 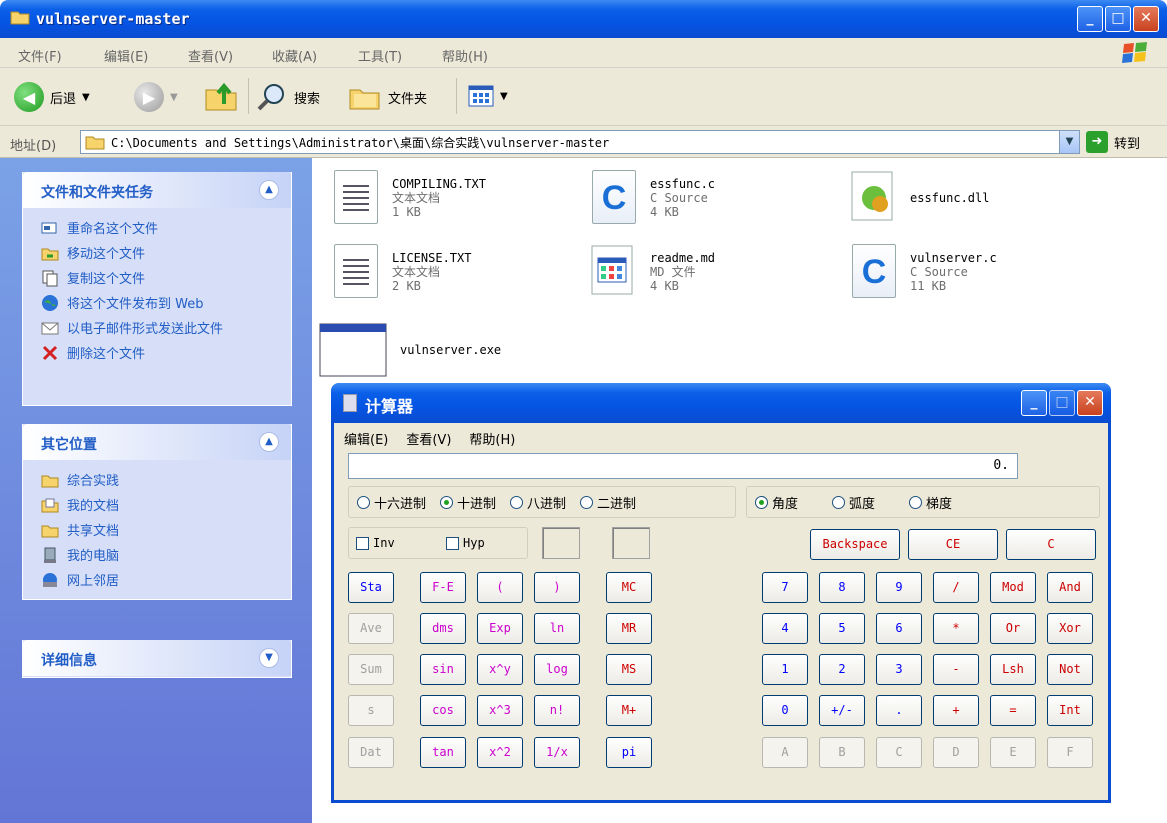 What do you see at coordinates (956, 710) in the screenshot?
I see `key-num-3-3: +` at bounding box center [956, 710].